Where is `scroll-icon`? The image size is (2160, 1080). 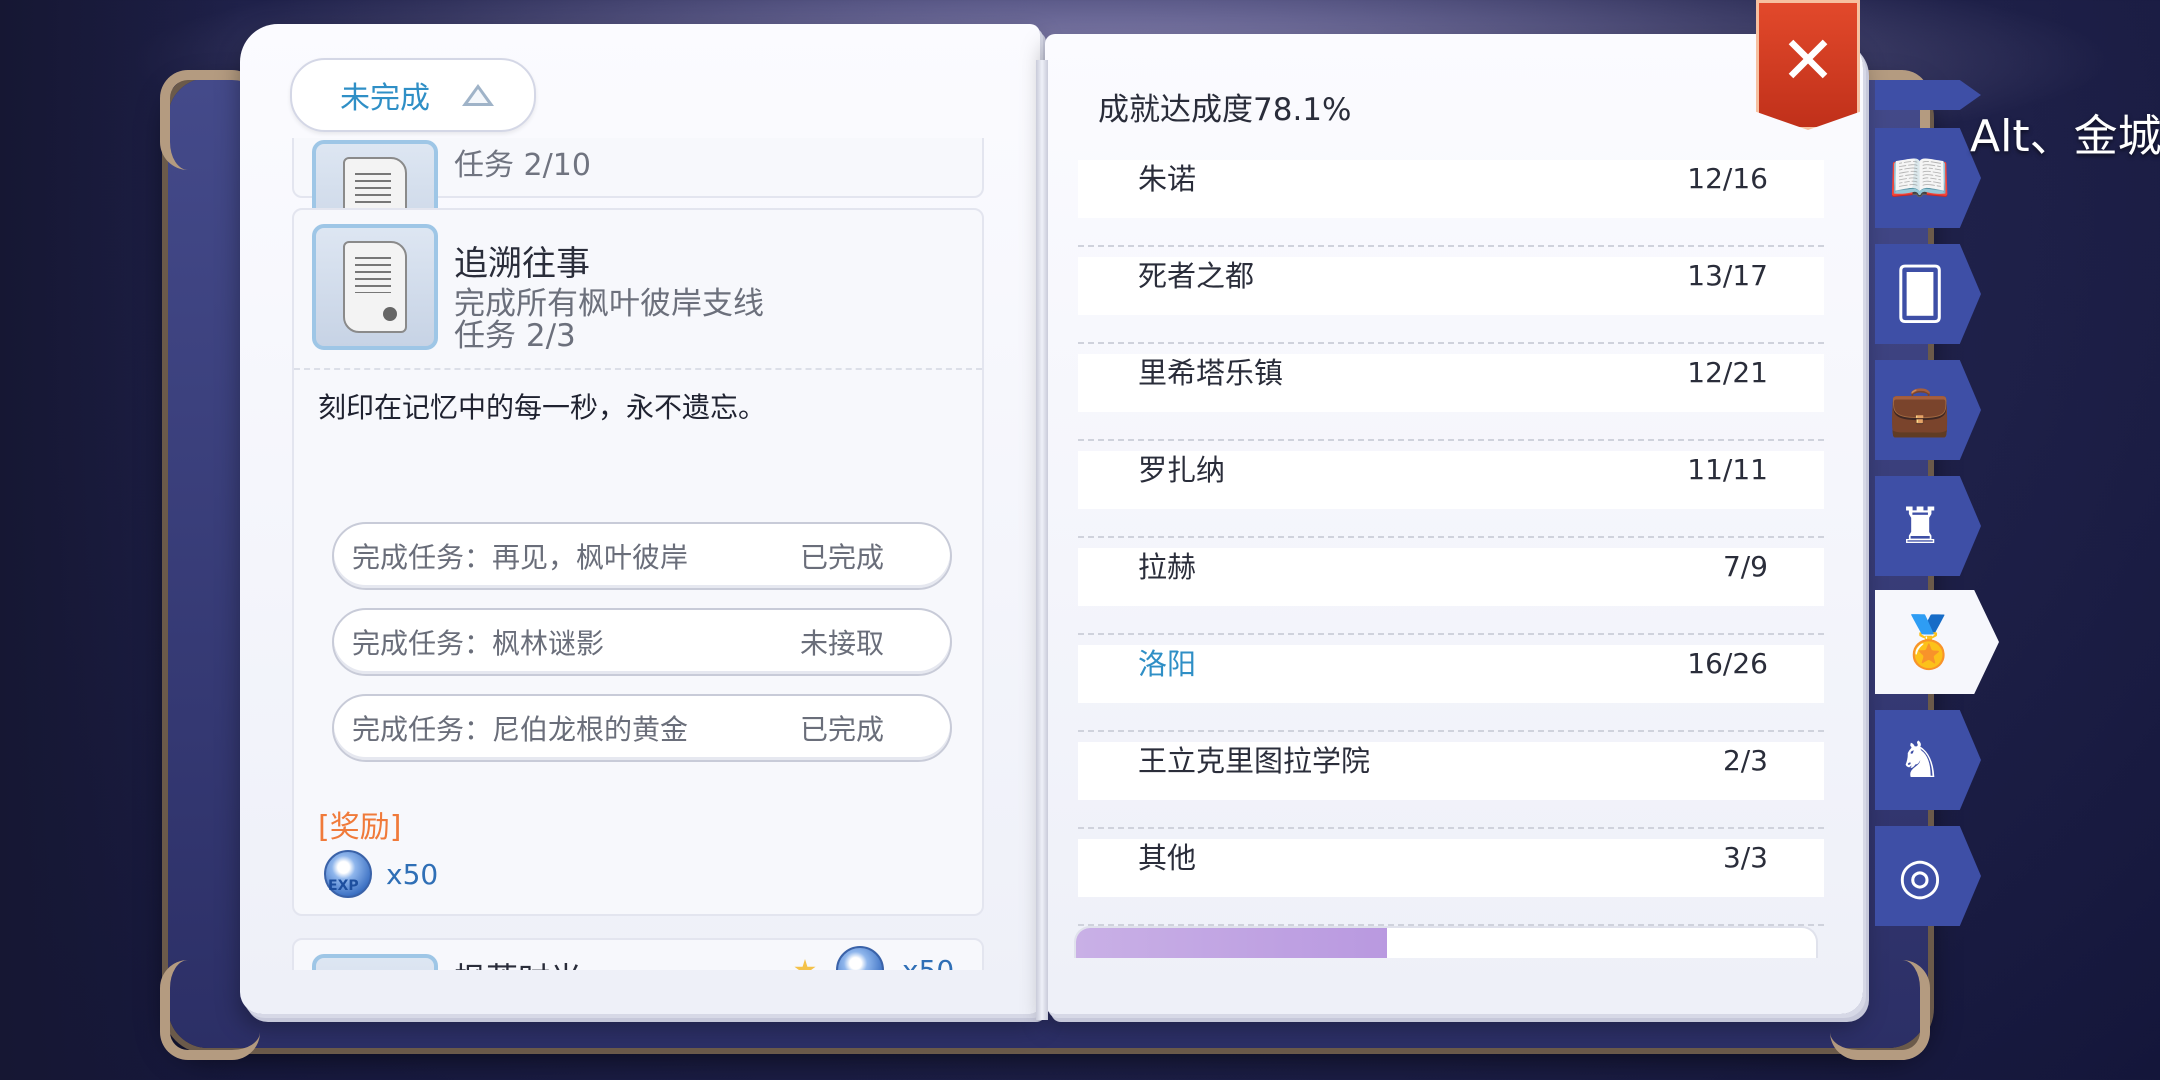 scroll-icon is located at coordinates (375, 287).